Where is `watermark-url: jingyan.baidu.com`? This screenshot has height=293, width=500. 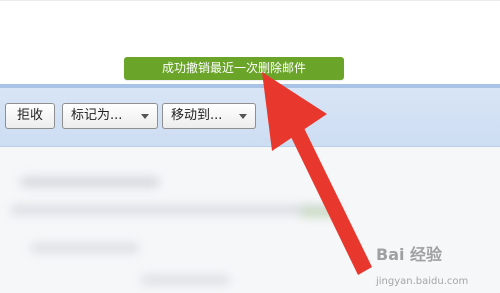
watermark-url: jingyan.baidu.com is located at coordinates (422, 281).